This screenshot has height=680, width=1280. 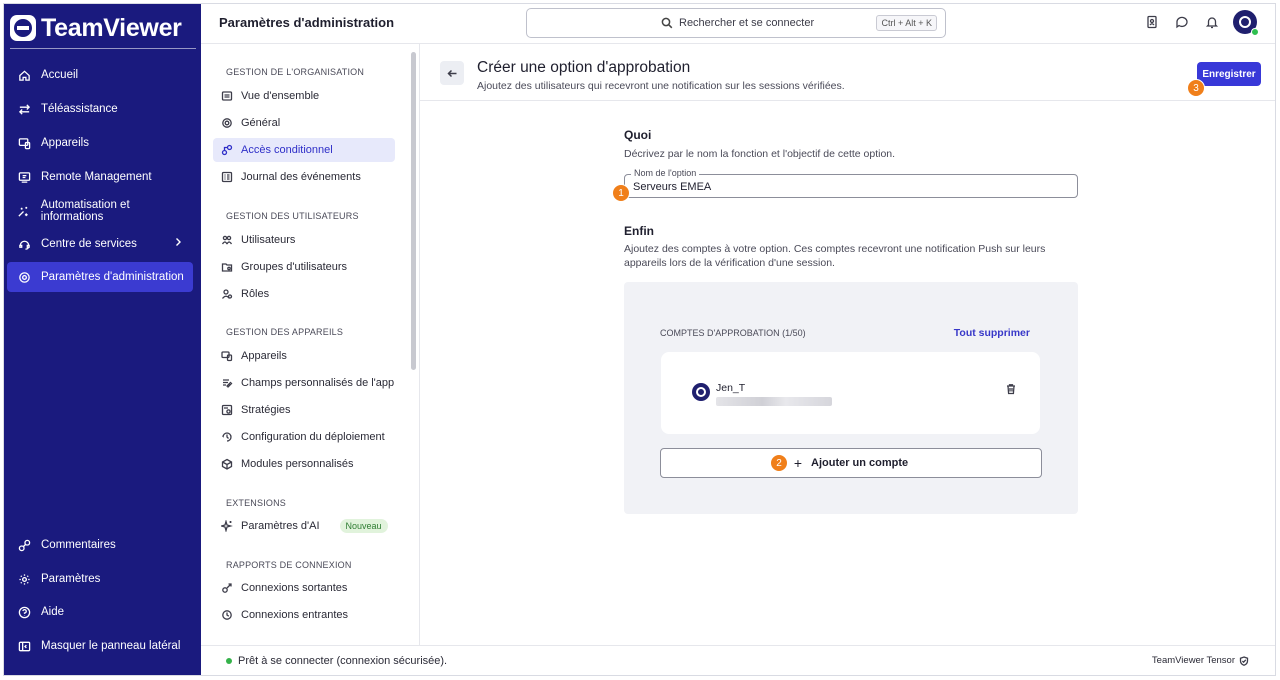 I want to click on account-name: Jen_T, so click(x=731, y=388).